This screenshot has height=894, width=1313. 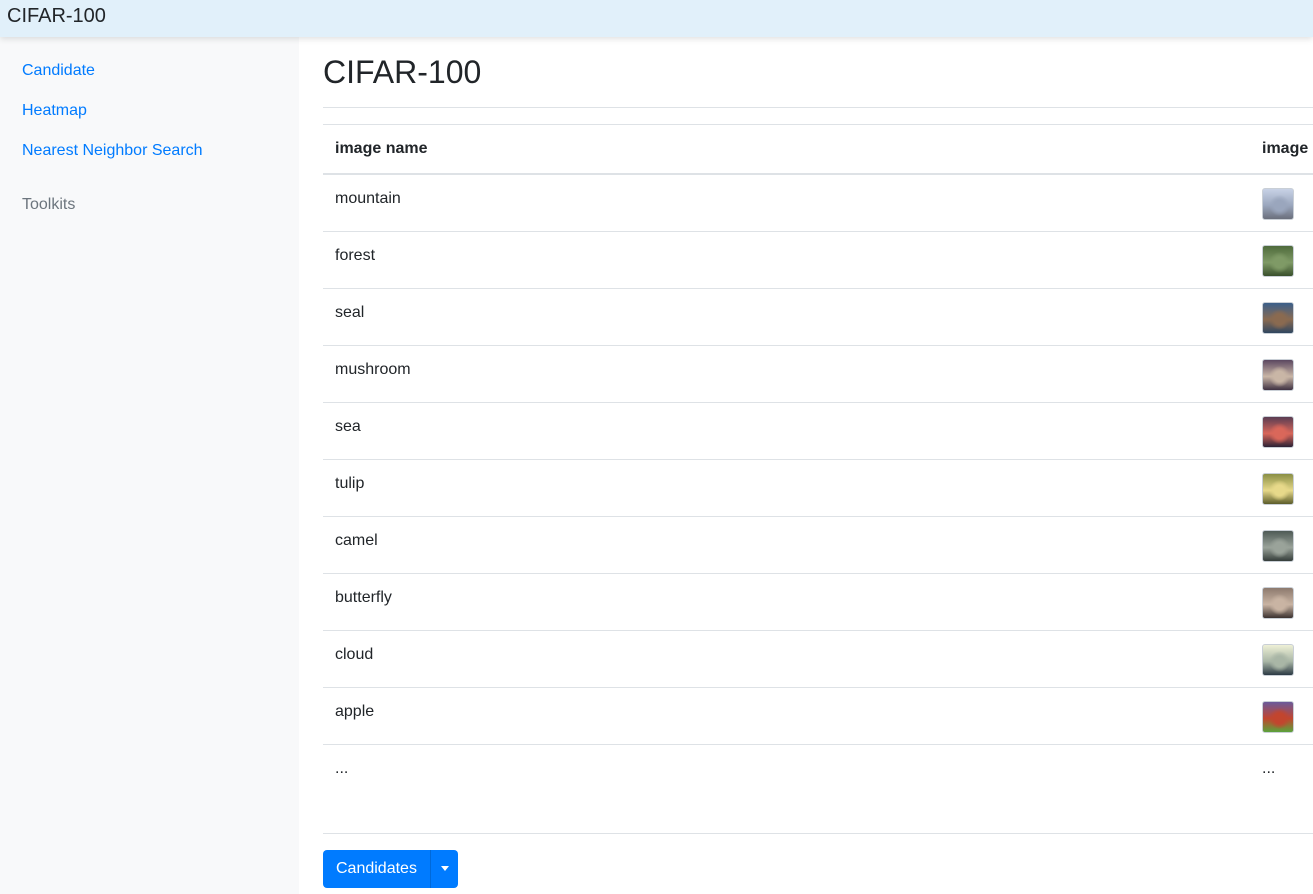 I want to click on image-name-cell: cloud, so click(x=354, y=654).